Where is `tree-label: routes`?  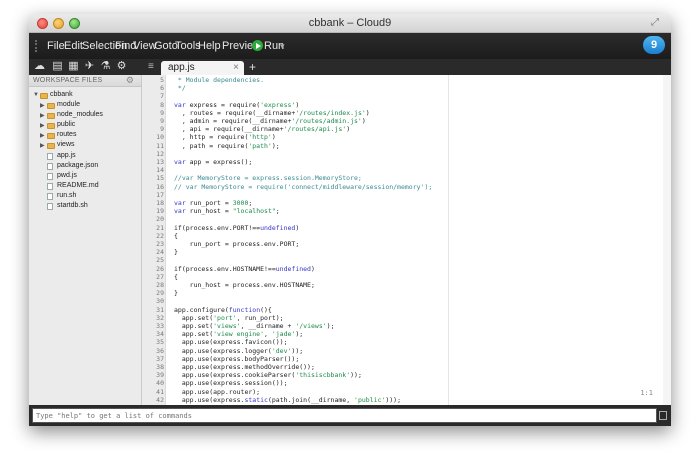
tree-label: routes is located at coordinates (67, 134).